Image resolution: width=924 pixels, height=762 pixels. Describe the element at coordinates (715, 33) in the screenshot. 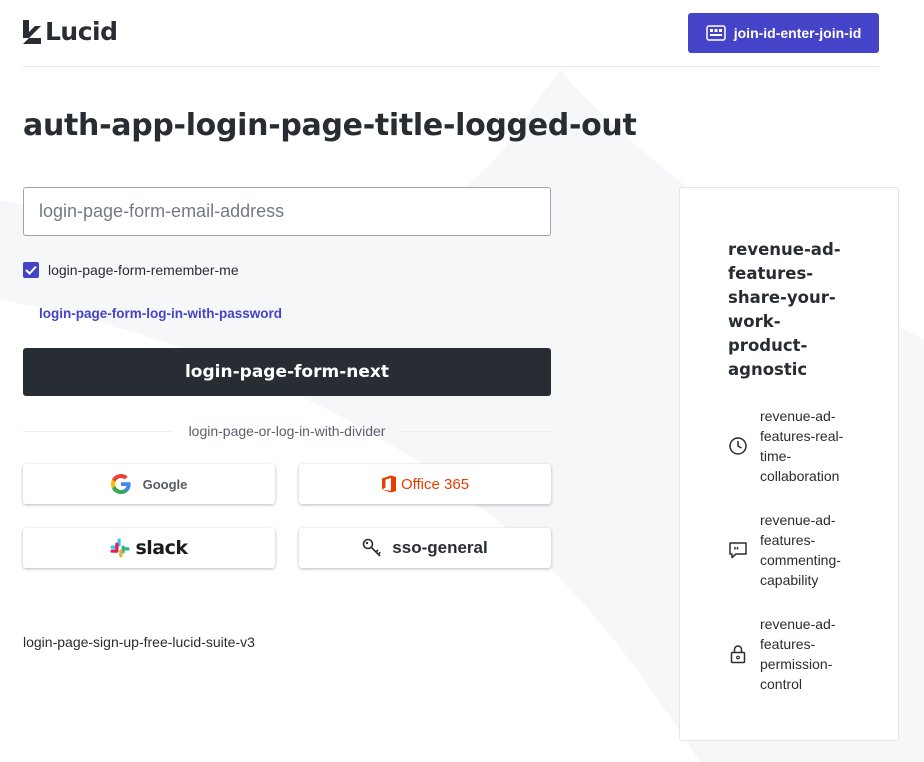

I see `keypad-icon` at that location.